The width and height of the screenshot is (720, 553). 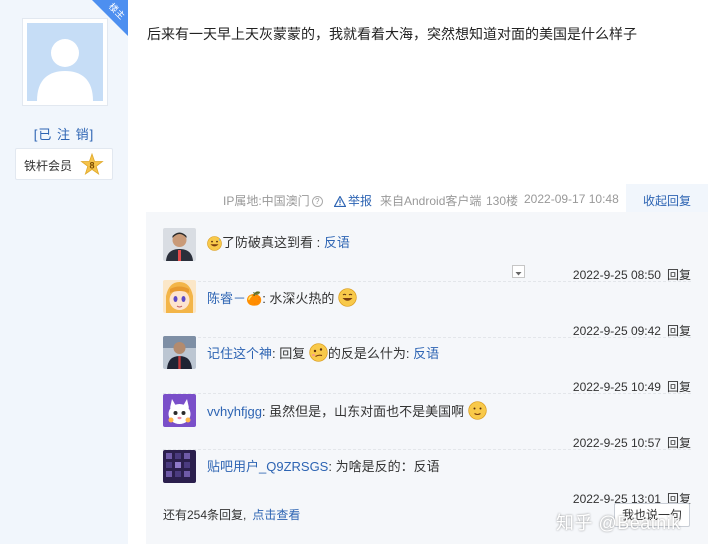 What do you see at coordinates (267, 466) in the screenshot?
I see `reply-username: 贴吧用户_Q9ZRSGS` at bounding box center [267, 466].